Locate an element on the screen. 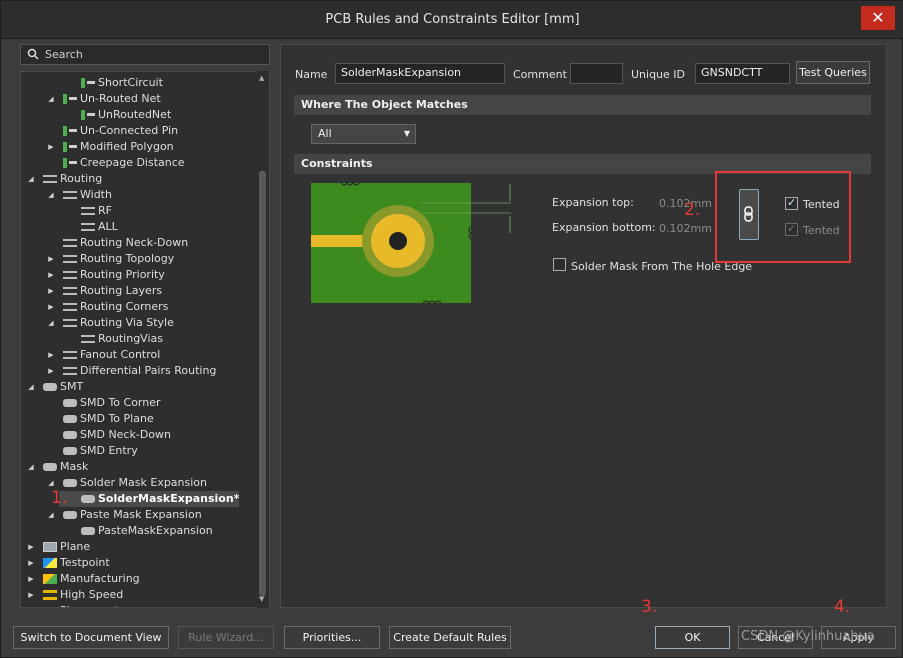 This screenshot has height=658, width=903. comment-field is located at coordinates (596, 73).